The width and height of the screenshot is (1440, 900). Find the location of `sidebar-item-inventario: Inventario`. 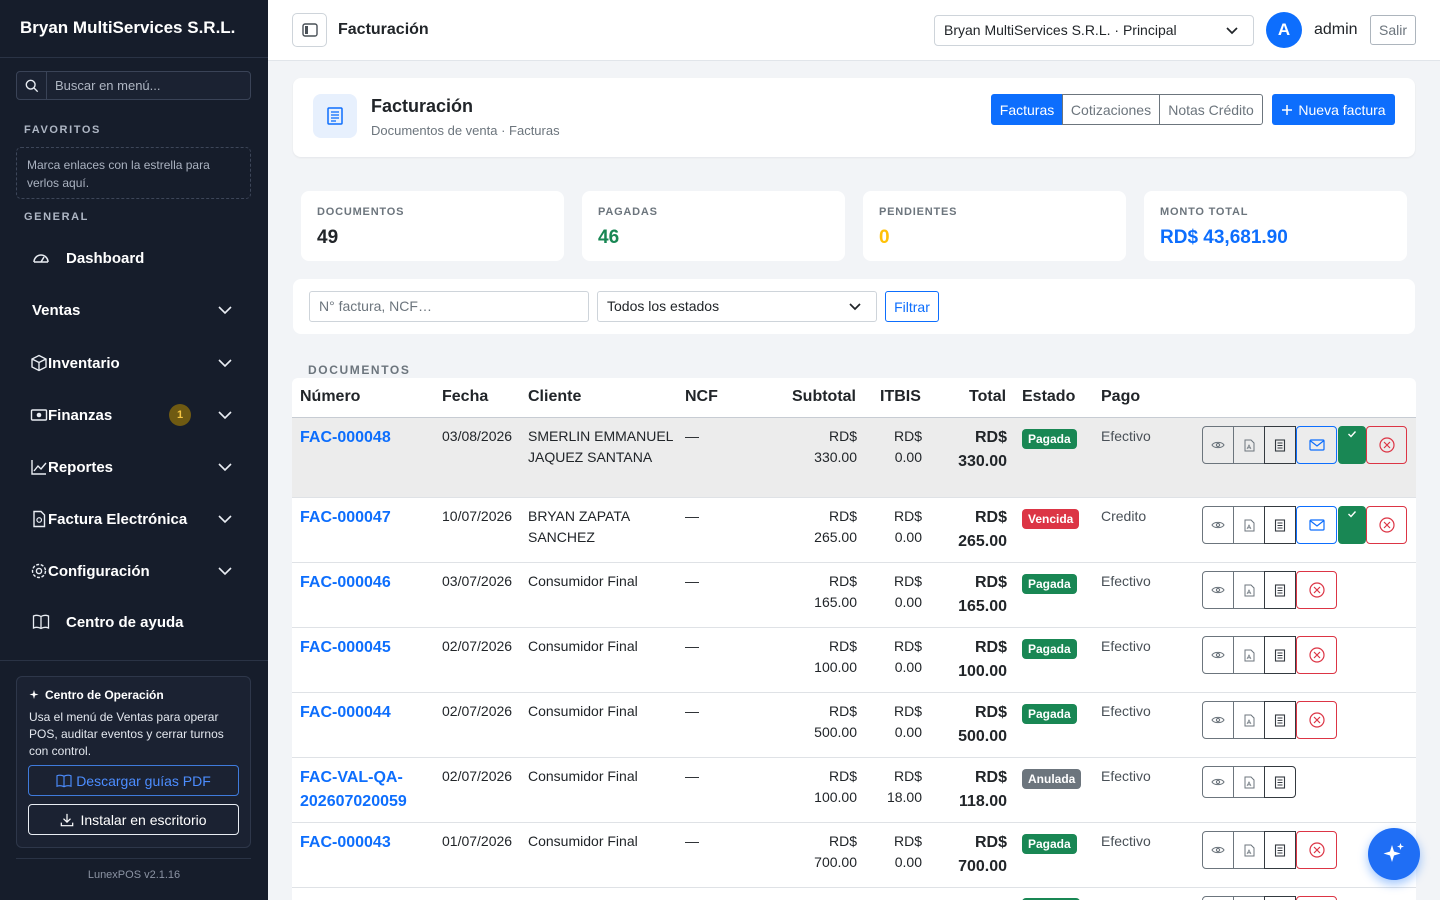

sidebar-item-inventario: Inventario is located at coordinates (134, 363).